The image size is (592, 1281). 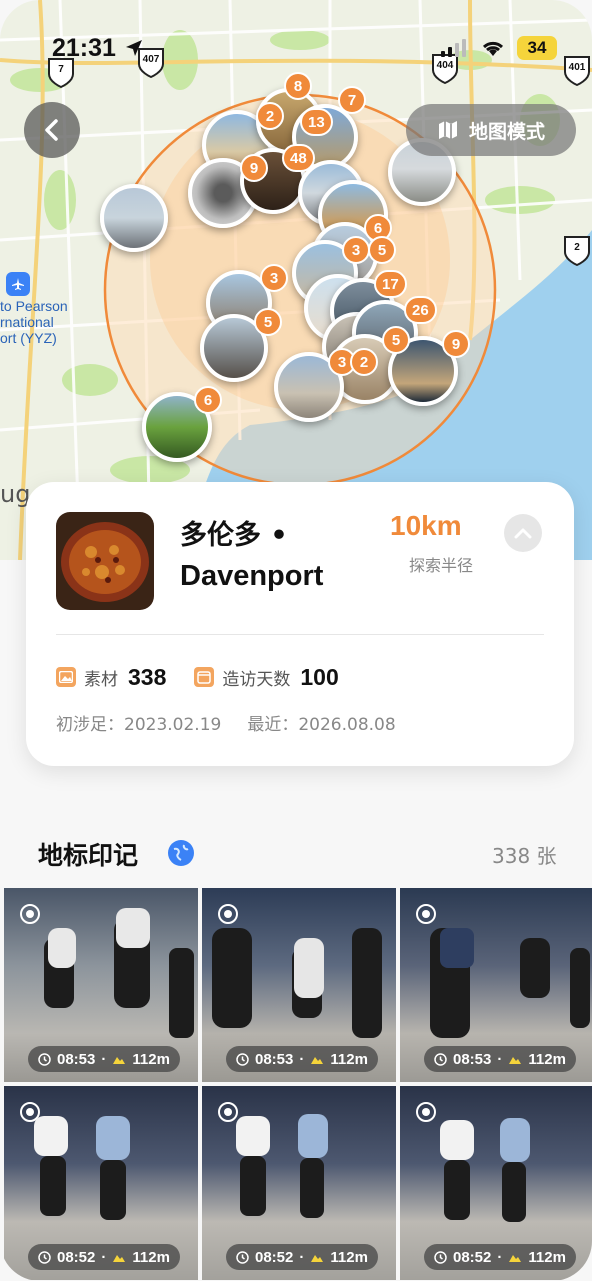 I want to click on stats-row: 素材 338 造访天数 100, so click(x=211, y=677).